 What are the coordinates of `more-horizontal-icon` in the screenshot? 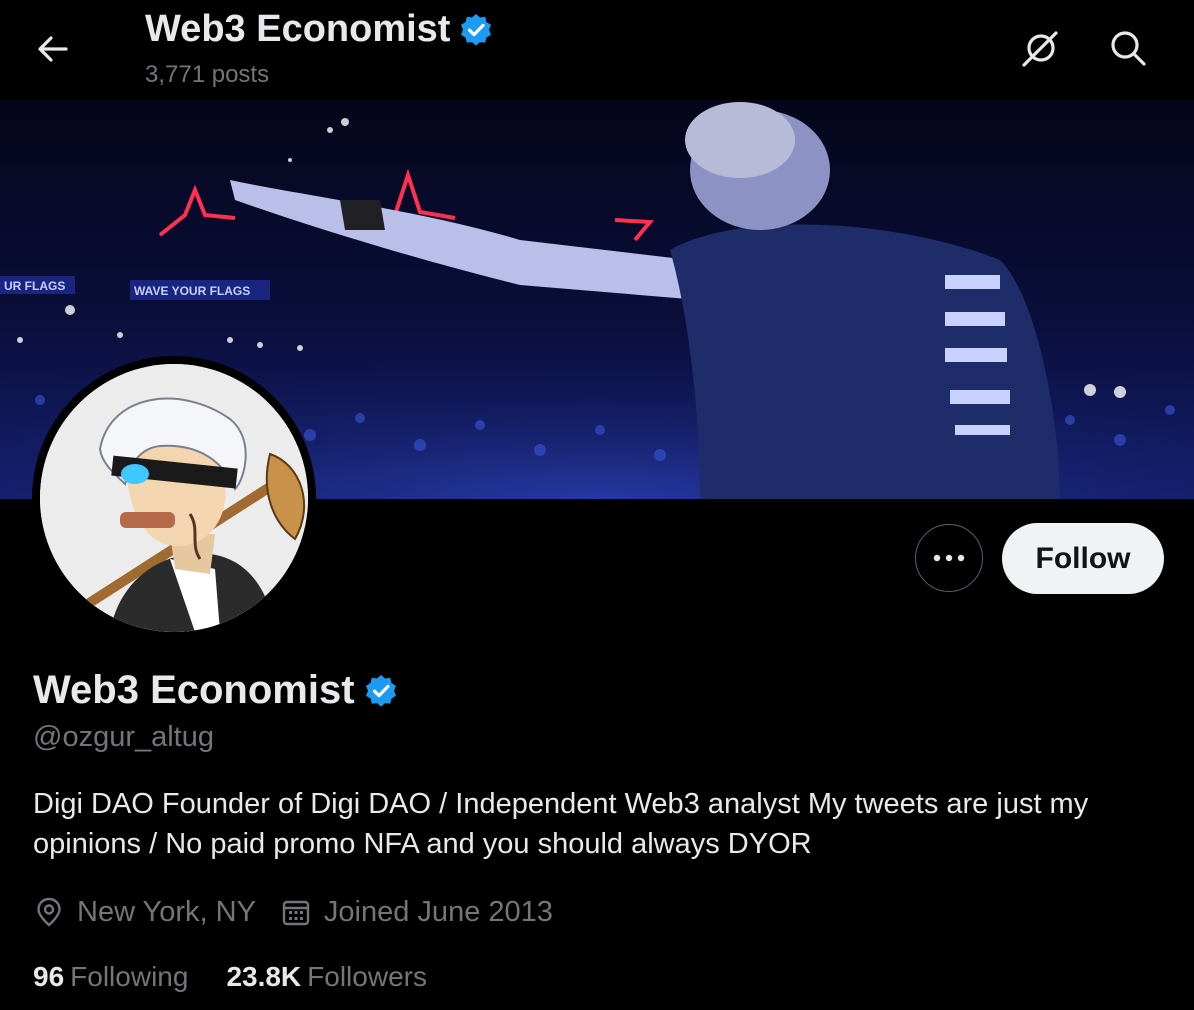 It's located at (949, 558).